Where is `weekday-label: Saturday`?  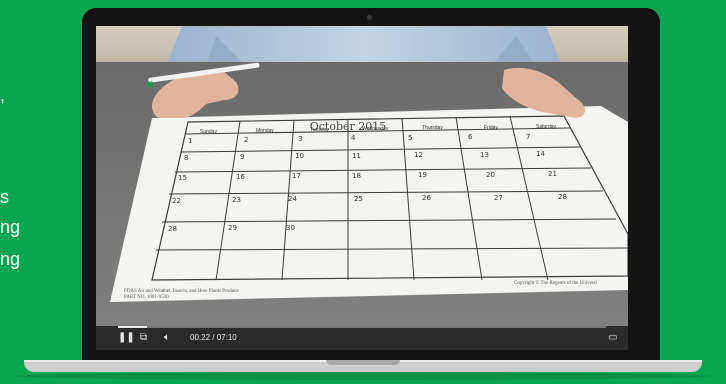 weekday-label: Saturday is located at coordinates (546, 127).